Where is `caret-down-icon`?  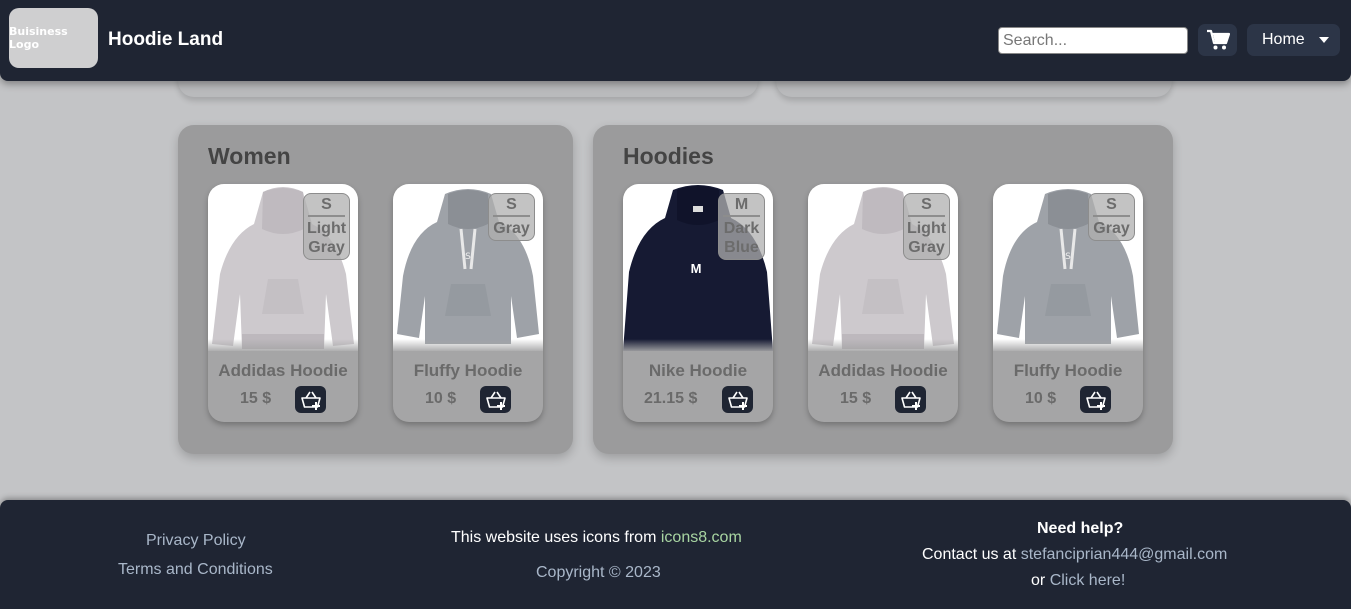
caret-down-icon is located at coordinates (1324, 40).